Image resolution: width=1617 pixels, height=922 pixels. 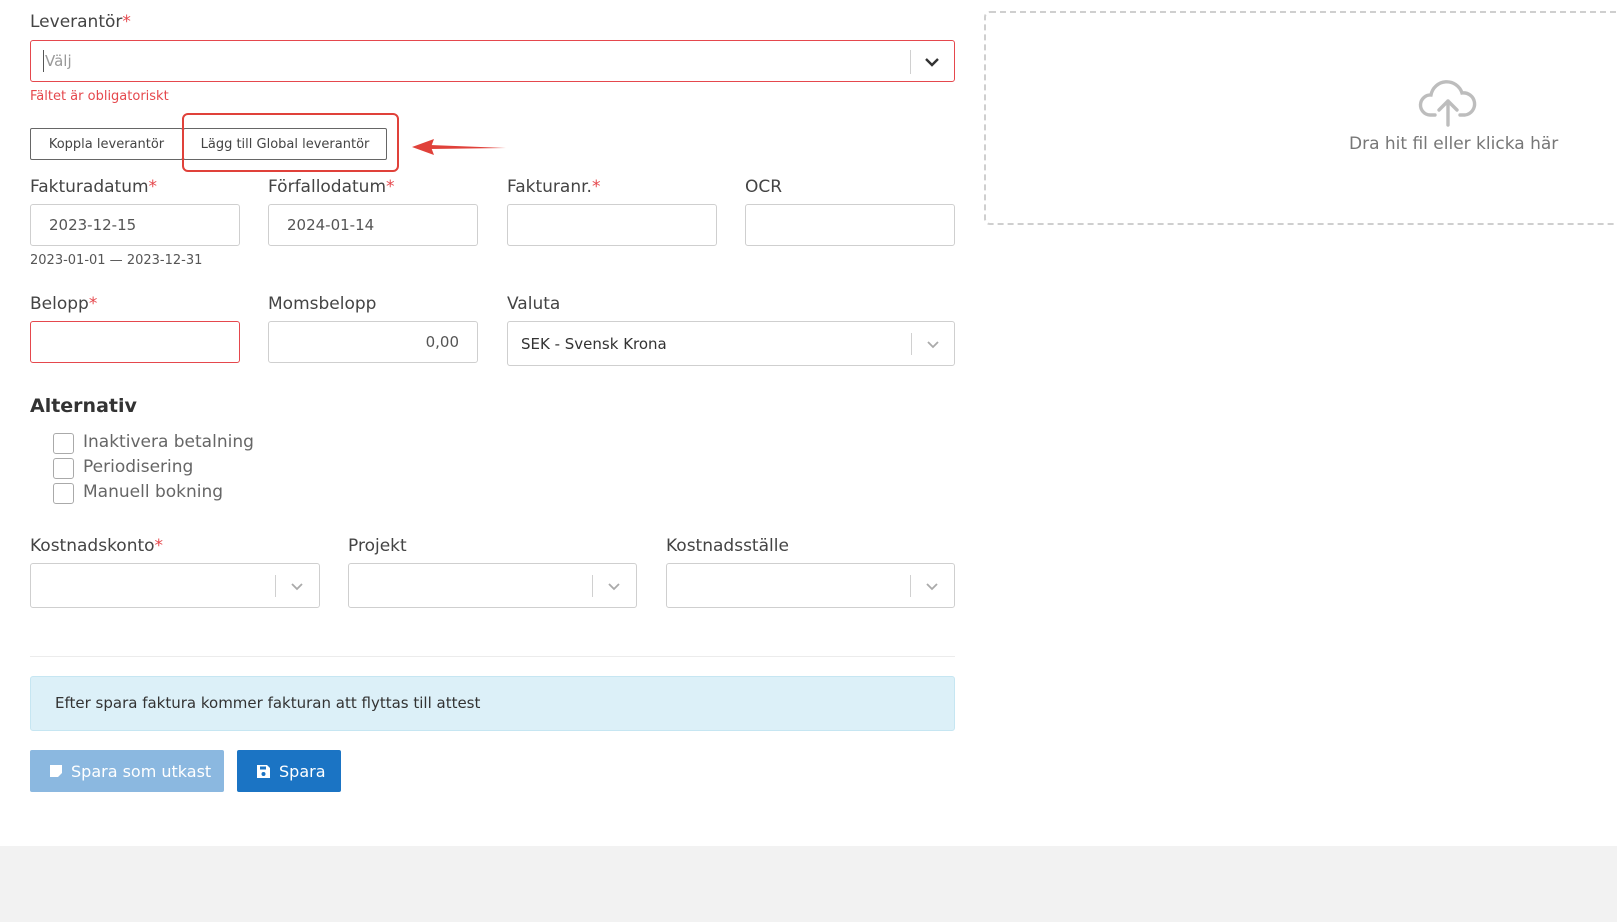 What do you see at coordinates (93, 225) in the screenshot?
I see `invoice-date-value: 2023-12-15` at bounding box center [93, 225].